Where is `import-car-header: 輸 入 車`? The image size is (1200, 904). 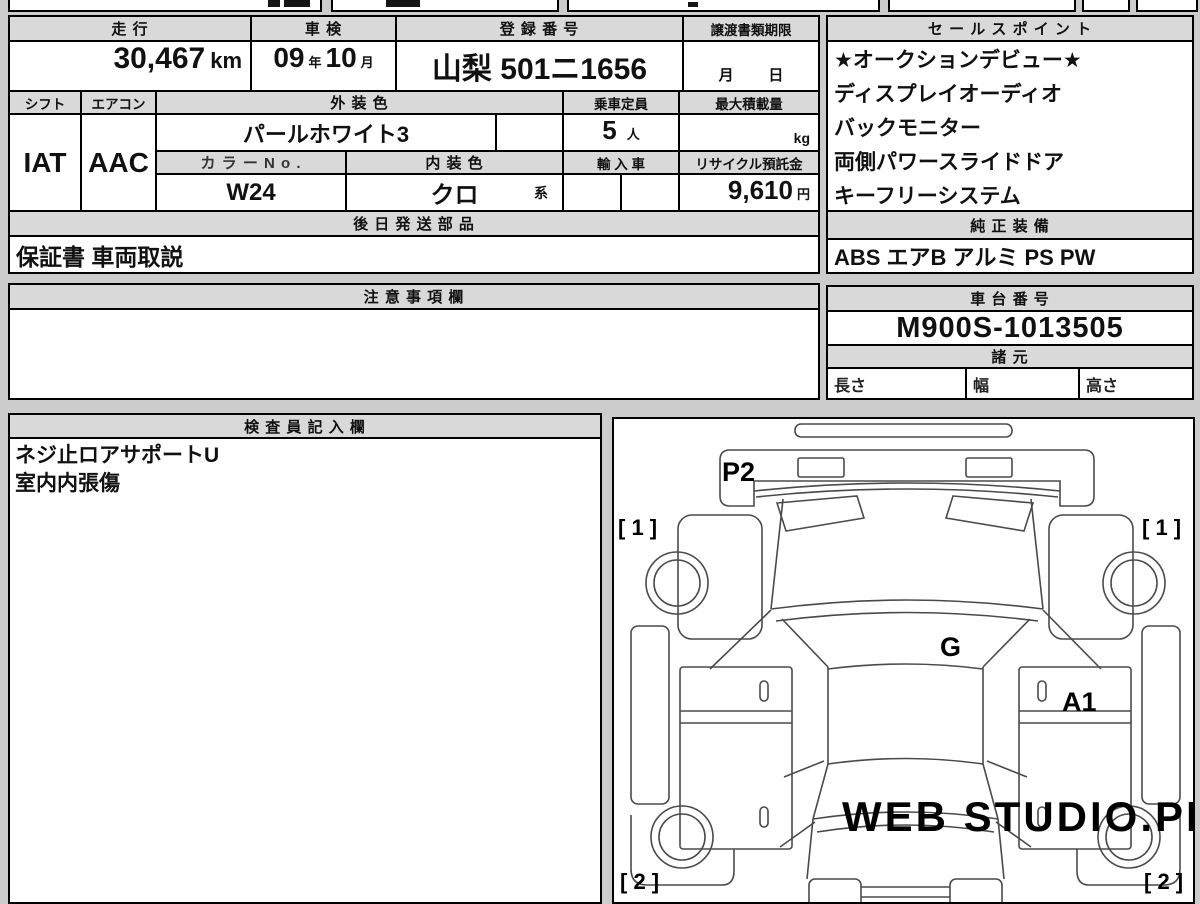 import-car-header: 輸 入 車 is located at coordinates (621, 162).